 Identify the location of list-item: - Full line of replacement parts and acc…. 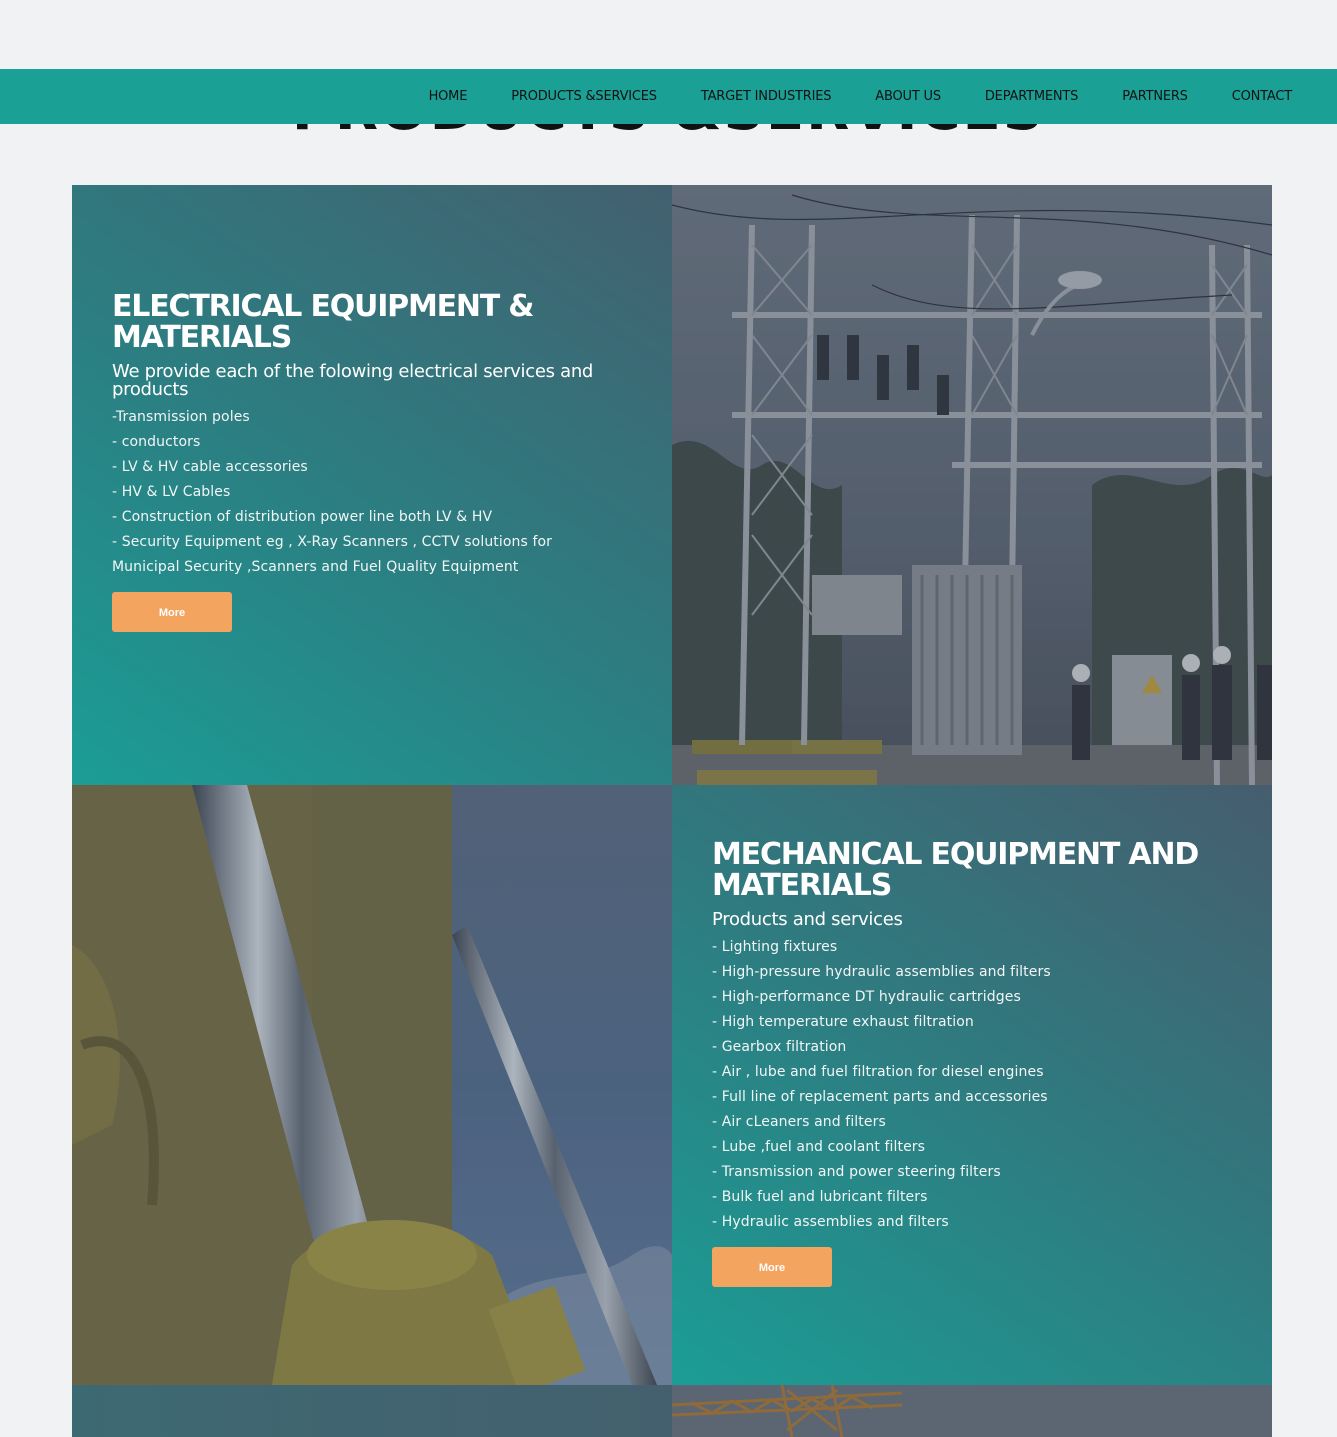
(880, 1097).